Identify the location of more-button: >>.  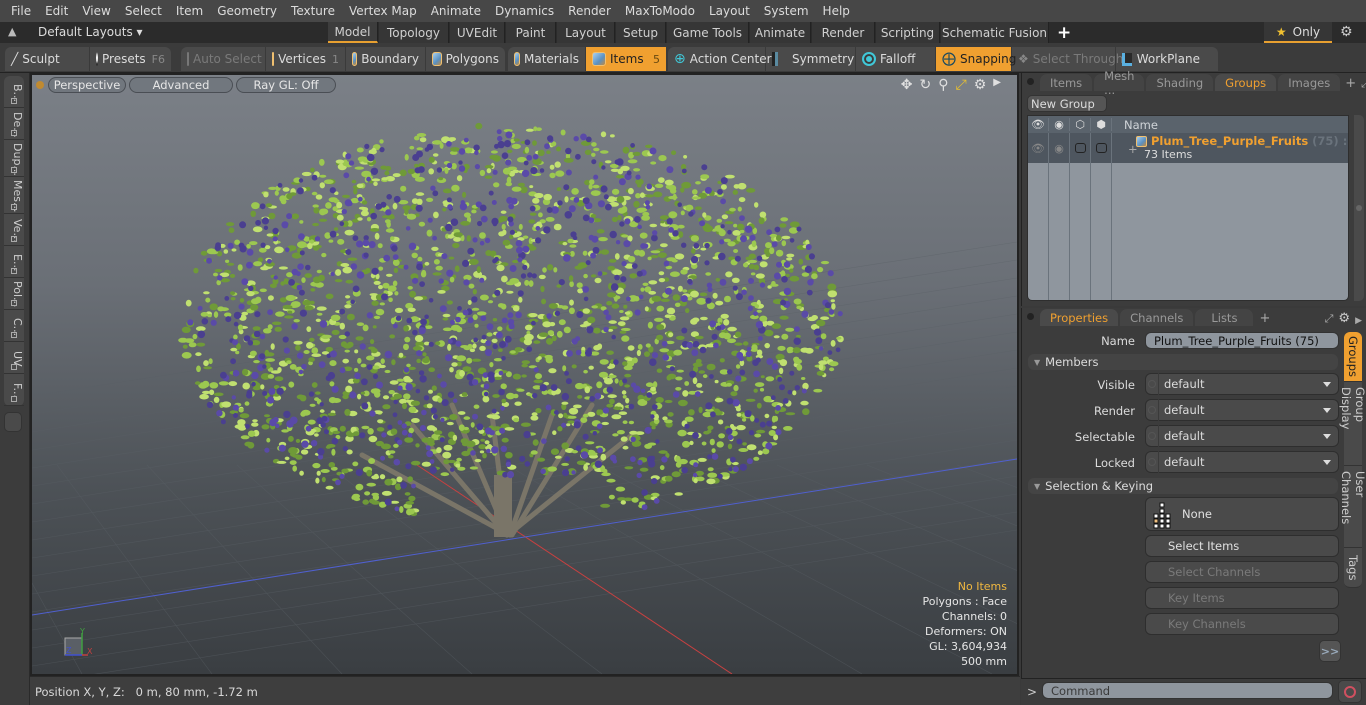
(1330, 651).